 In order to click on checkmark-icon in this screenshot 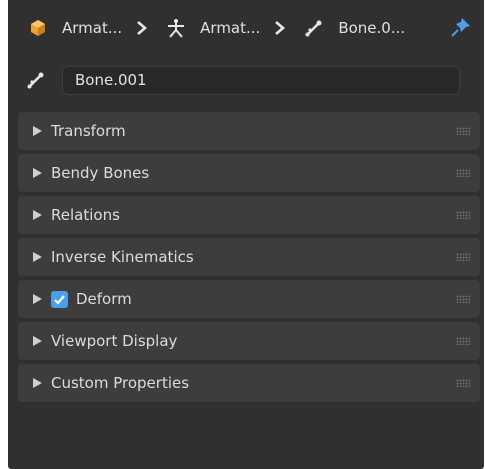, I will do `click(59, 299)`.